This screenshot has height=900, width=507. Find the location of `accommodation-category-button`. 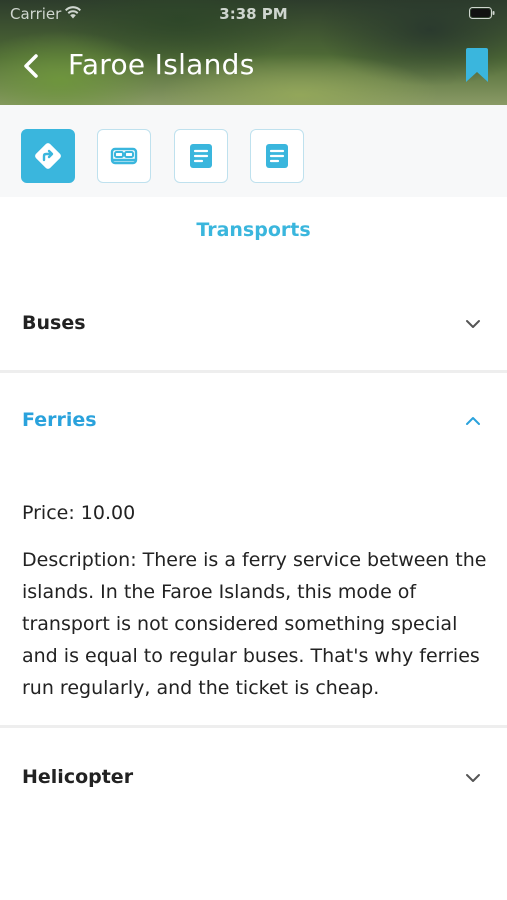

accommodation-category-button is located at coordinates (124, 156).